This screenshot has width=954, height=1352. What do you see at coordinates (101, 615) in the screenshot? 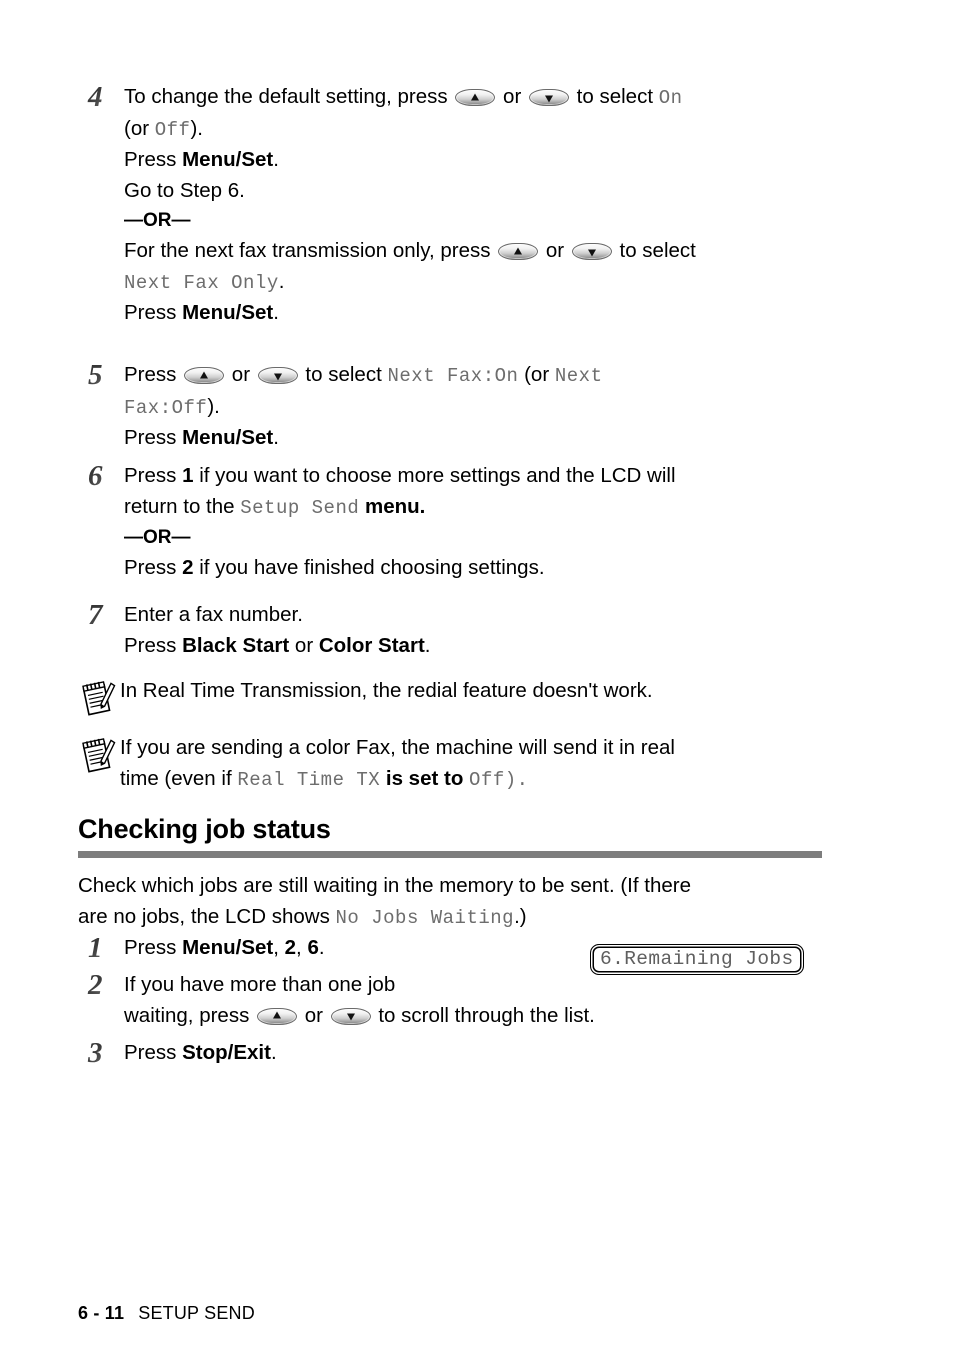
I see `step-number: 7` at bounding box center [101, 615].